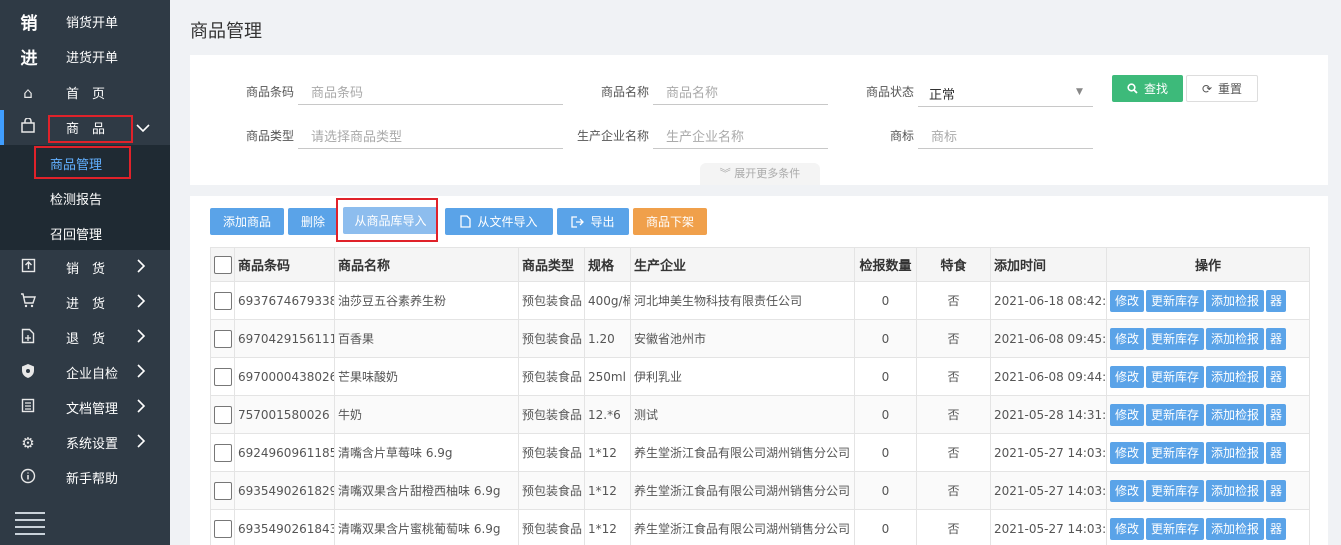  What do you see at coordinates (269, 92) in the screenshot?
I see `barcode-label: 商品条码` at bounding box center [269, 92].